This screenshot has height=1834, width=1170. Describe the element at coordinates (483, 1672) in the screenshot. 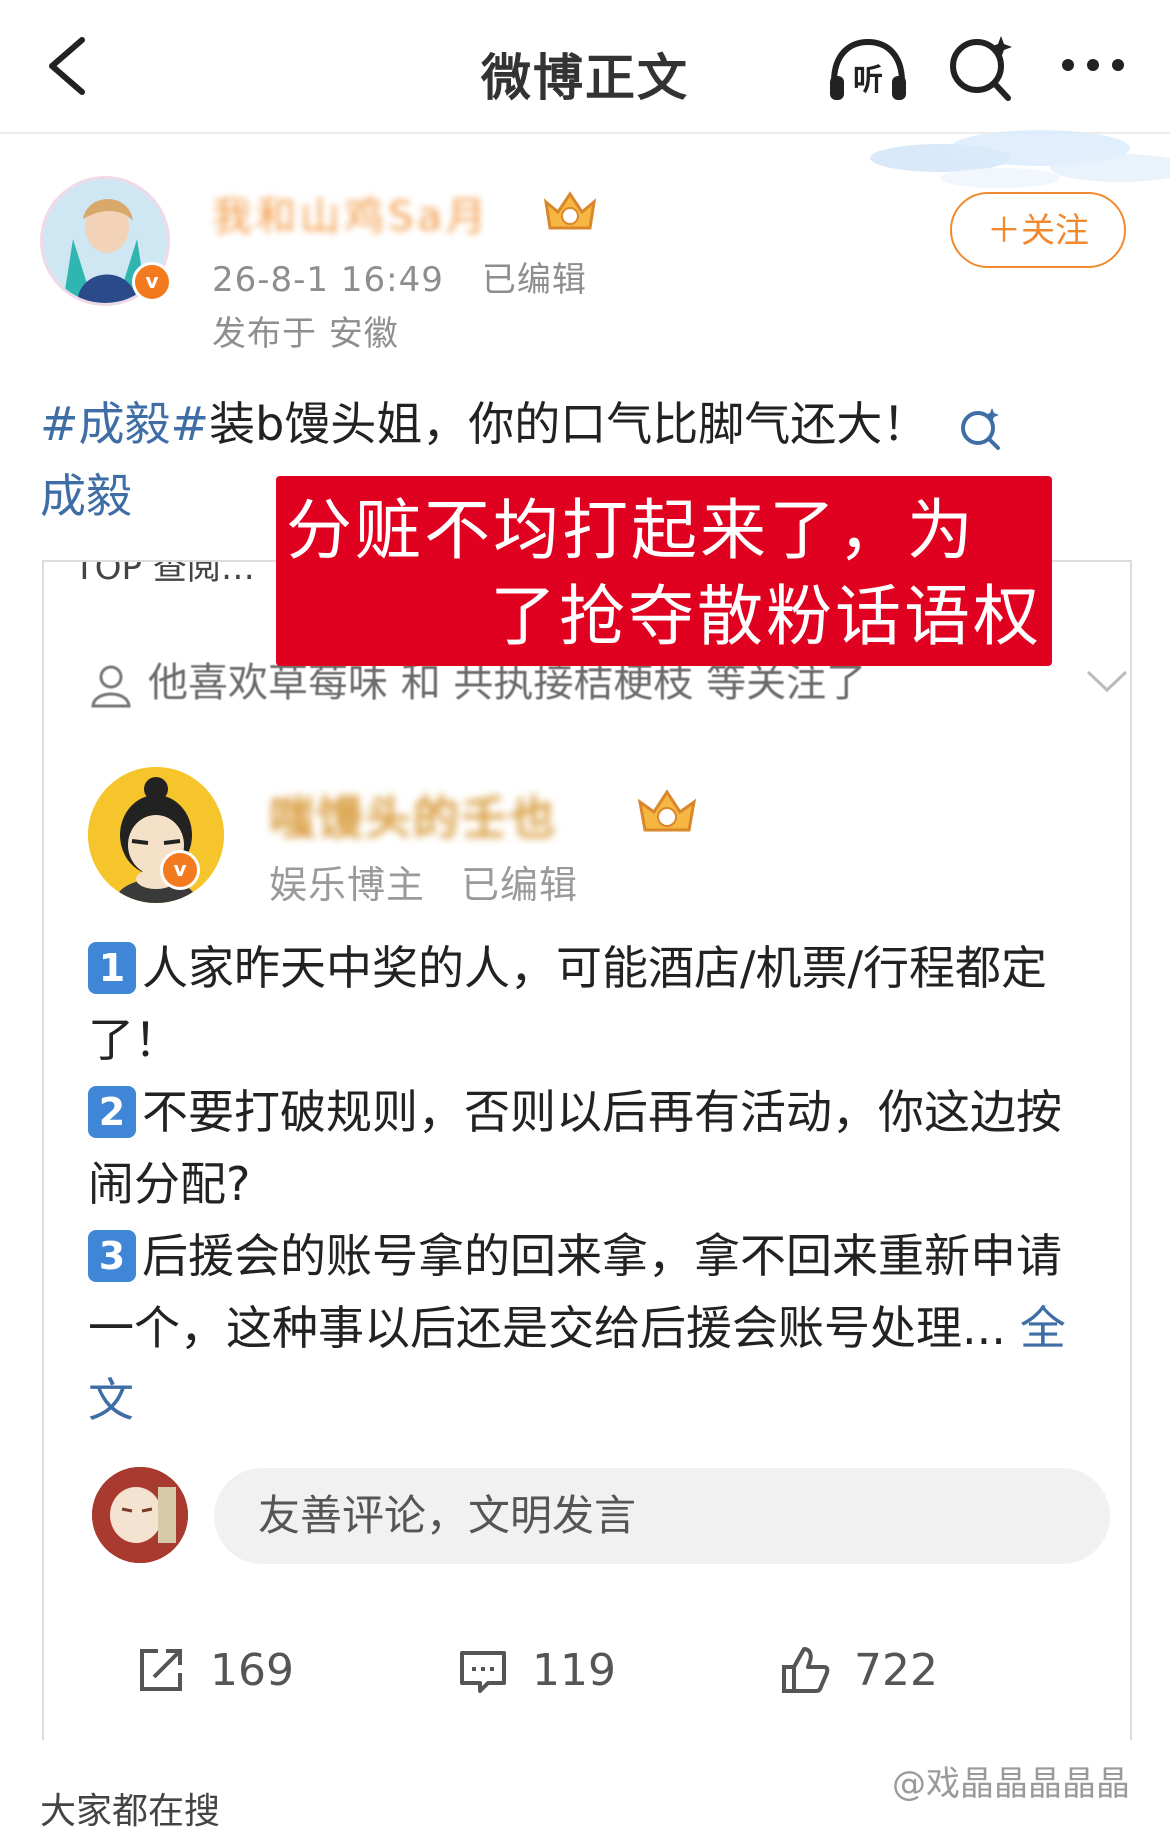

I see `comment-icon` at that location.